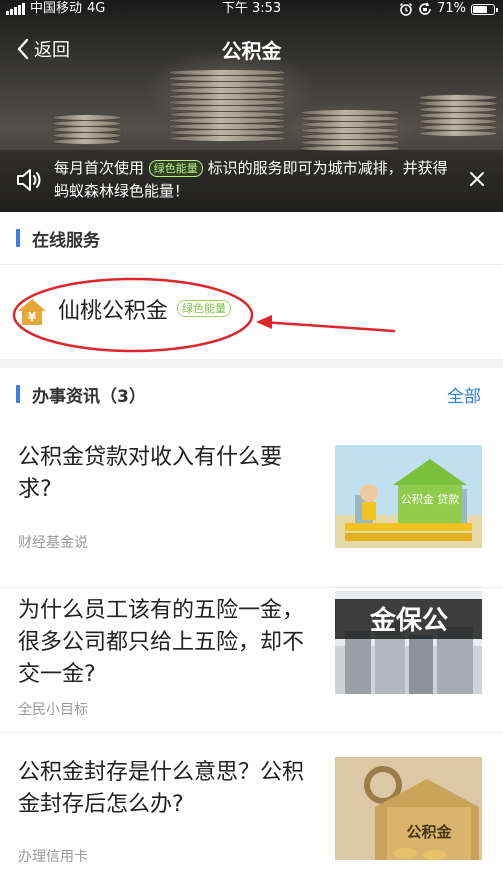 Image resolution: width=503 pixels, height=882 pixels. Describe the element at coordinates (89, 397) in the screenshot. I see `section-title: 办事资讯（3）` at that location.